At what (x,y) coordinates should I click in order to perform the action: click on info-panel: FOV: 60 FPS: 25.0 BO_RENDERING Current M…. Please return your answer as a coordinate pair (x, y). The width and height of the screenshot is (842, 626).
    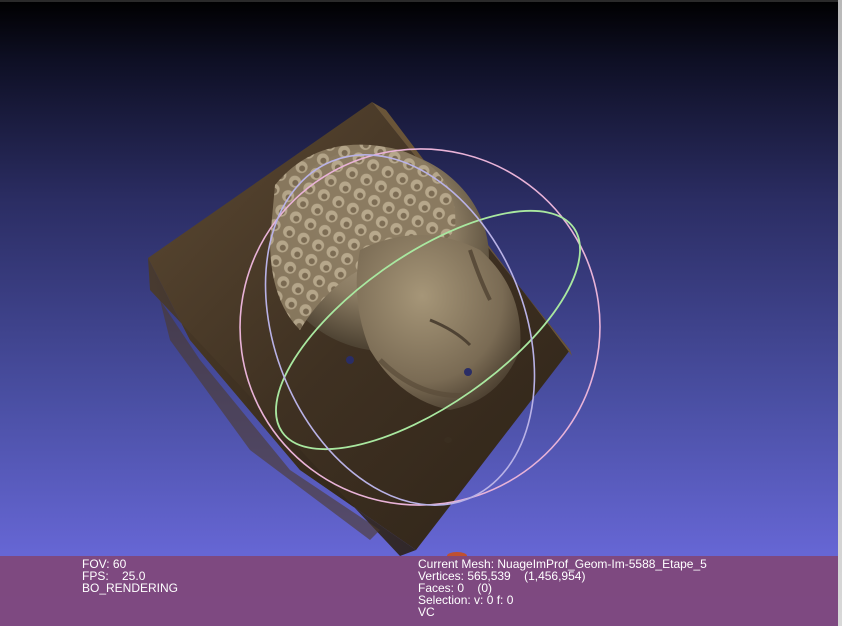
    Looking at the image, I should click on (419, 591).